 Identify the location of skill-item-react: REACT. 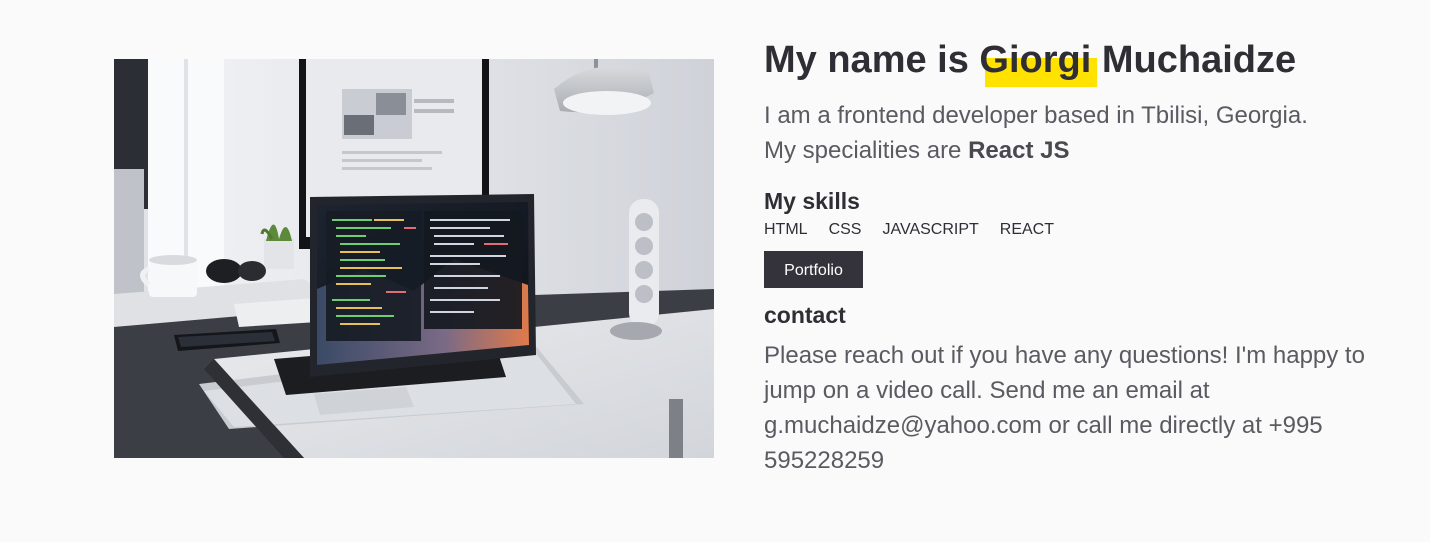
(1027, 229).